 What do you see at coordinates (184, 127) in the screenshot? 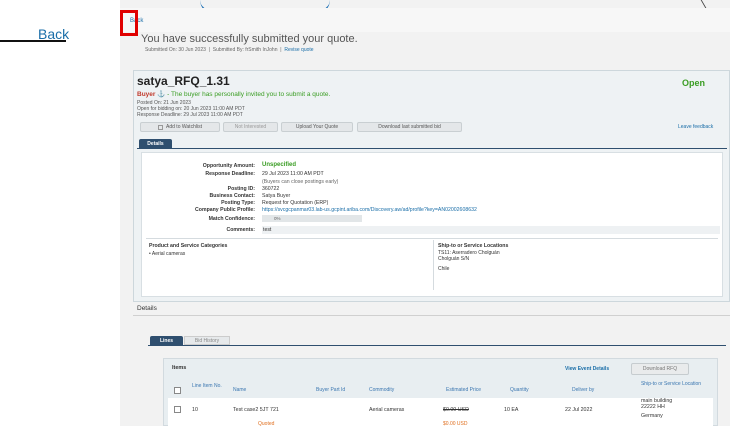
I see `add-watchlist-label: Add to Watchlist` at bounding box center [184, 127].